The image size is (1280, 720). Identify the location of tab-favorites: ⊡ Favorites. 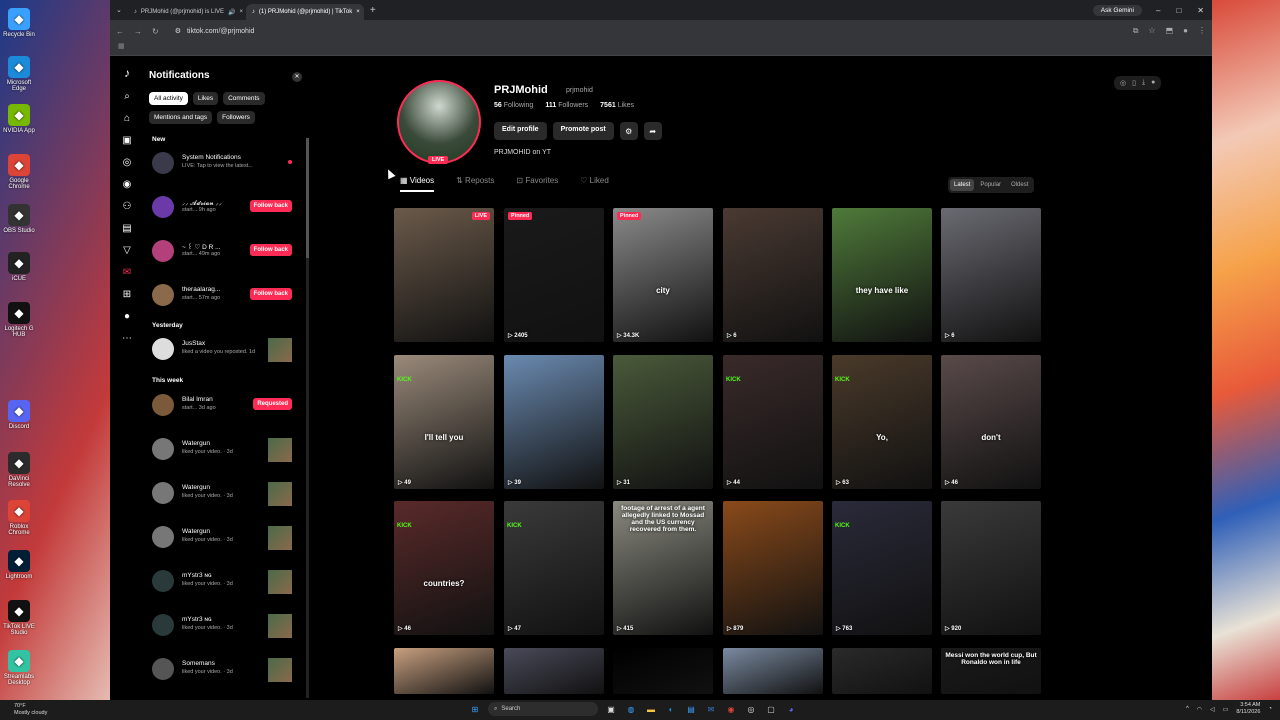
(537, 184).